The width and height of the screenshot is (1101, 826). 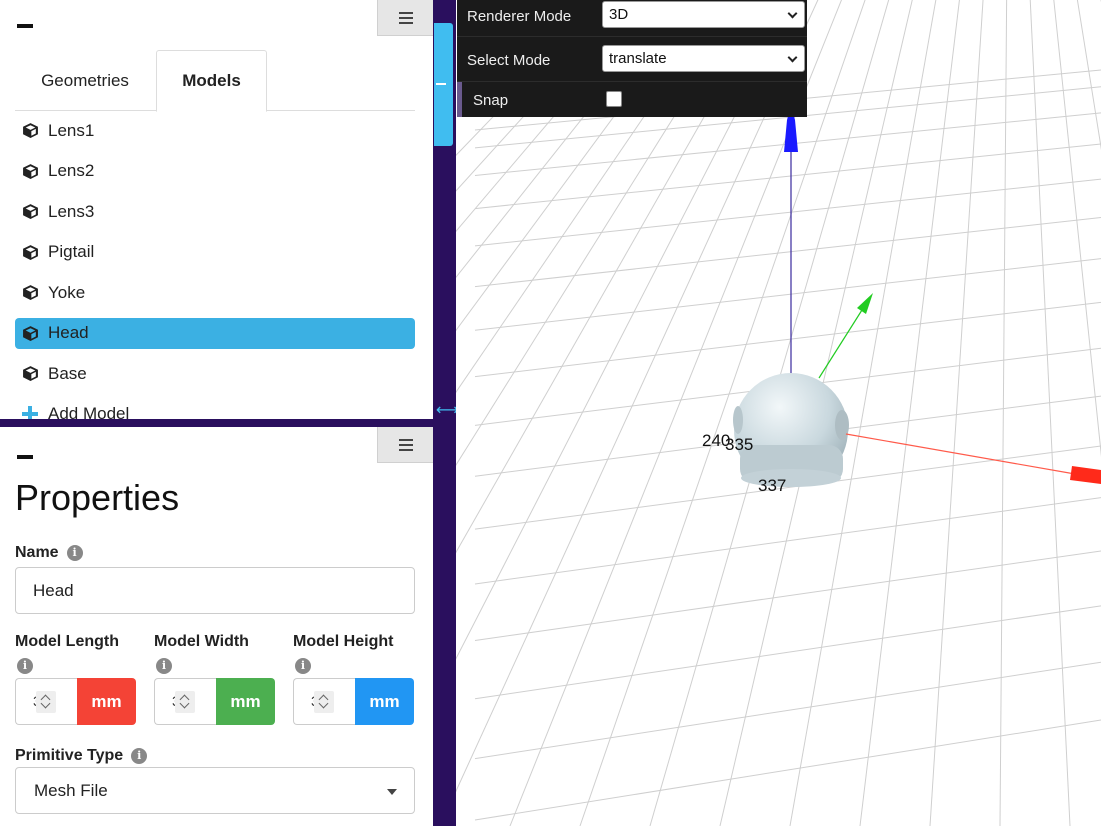 I want to click on model-item-head: Head, so click(x=215, y=333).